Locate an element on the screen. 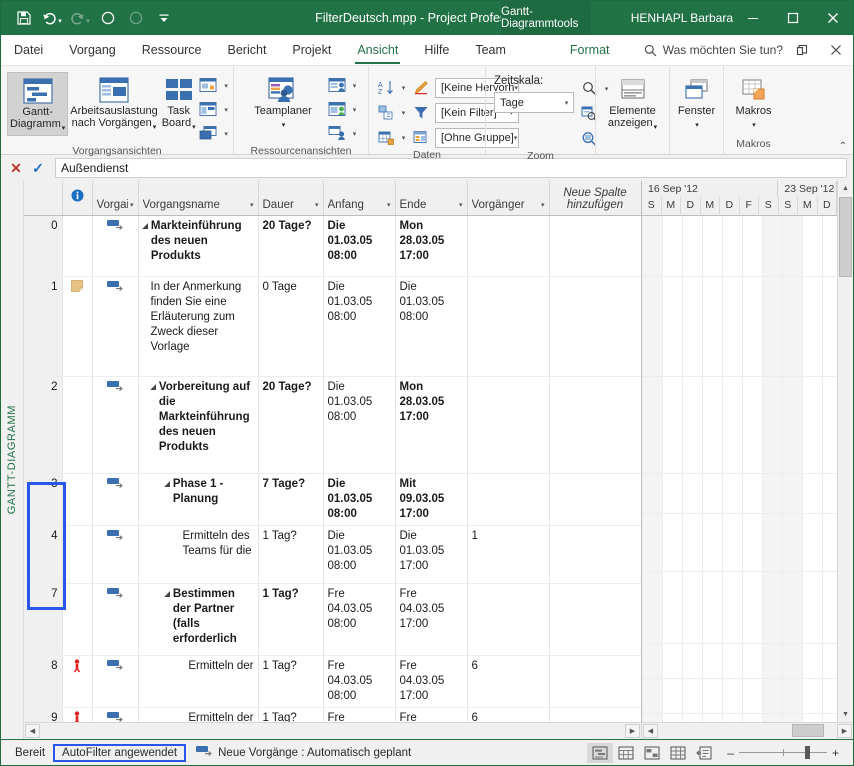  table-row: 9 Ermitteln der 1 Tag? Fre Fre 6 is located at coordinates (332, 714).